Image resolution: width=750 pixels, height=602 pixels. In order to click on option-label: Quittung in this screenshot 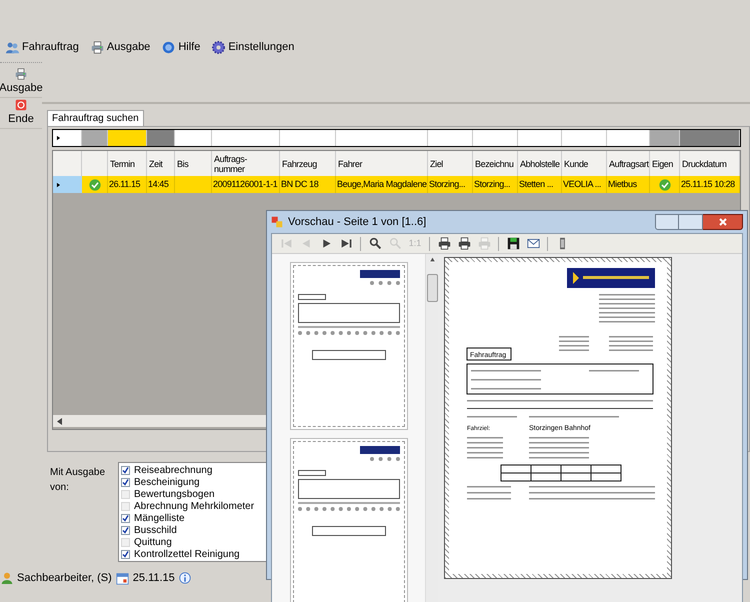, I will do `click(153, 543)`.